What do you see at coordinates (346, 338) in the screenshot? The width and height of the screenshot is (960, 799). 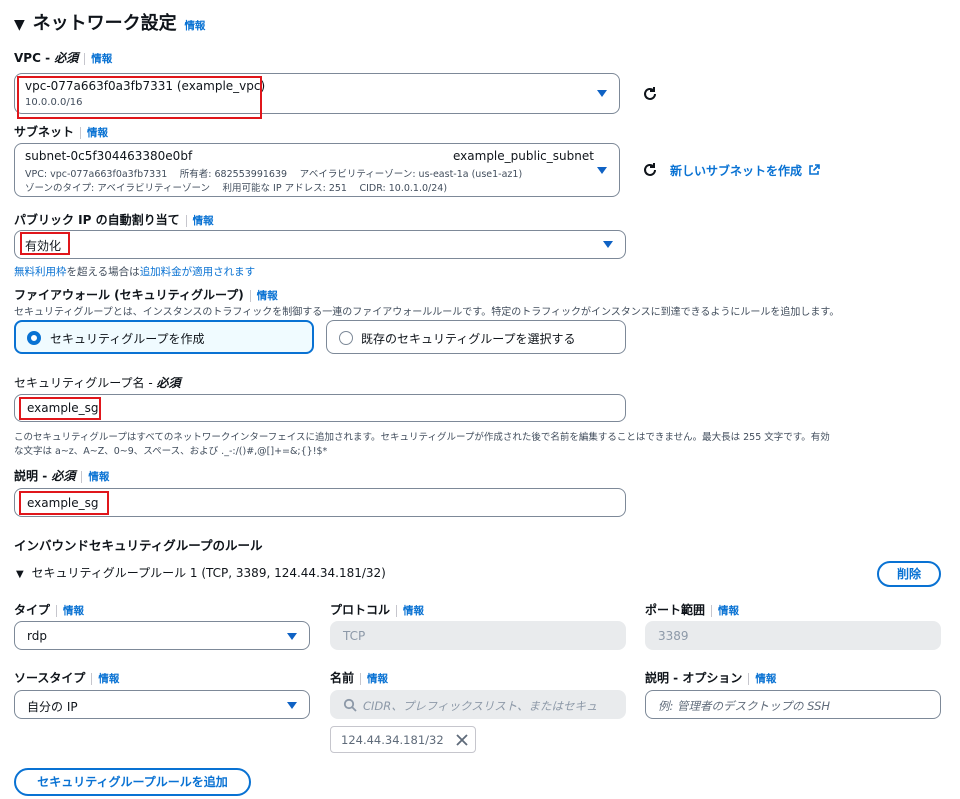 I see `radio-unselected-icon` at bounding box center [346, 338].